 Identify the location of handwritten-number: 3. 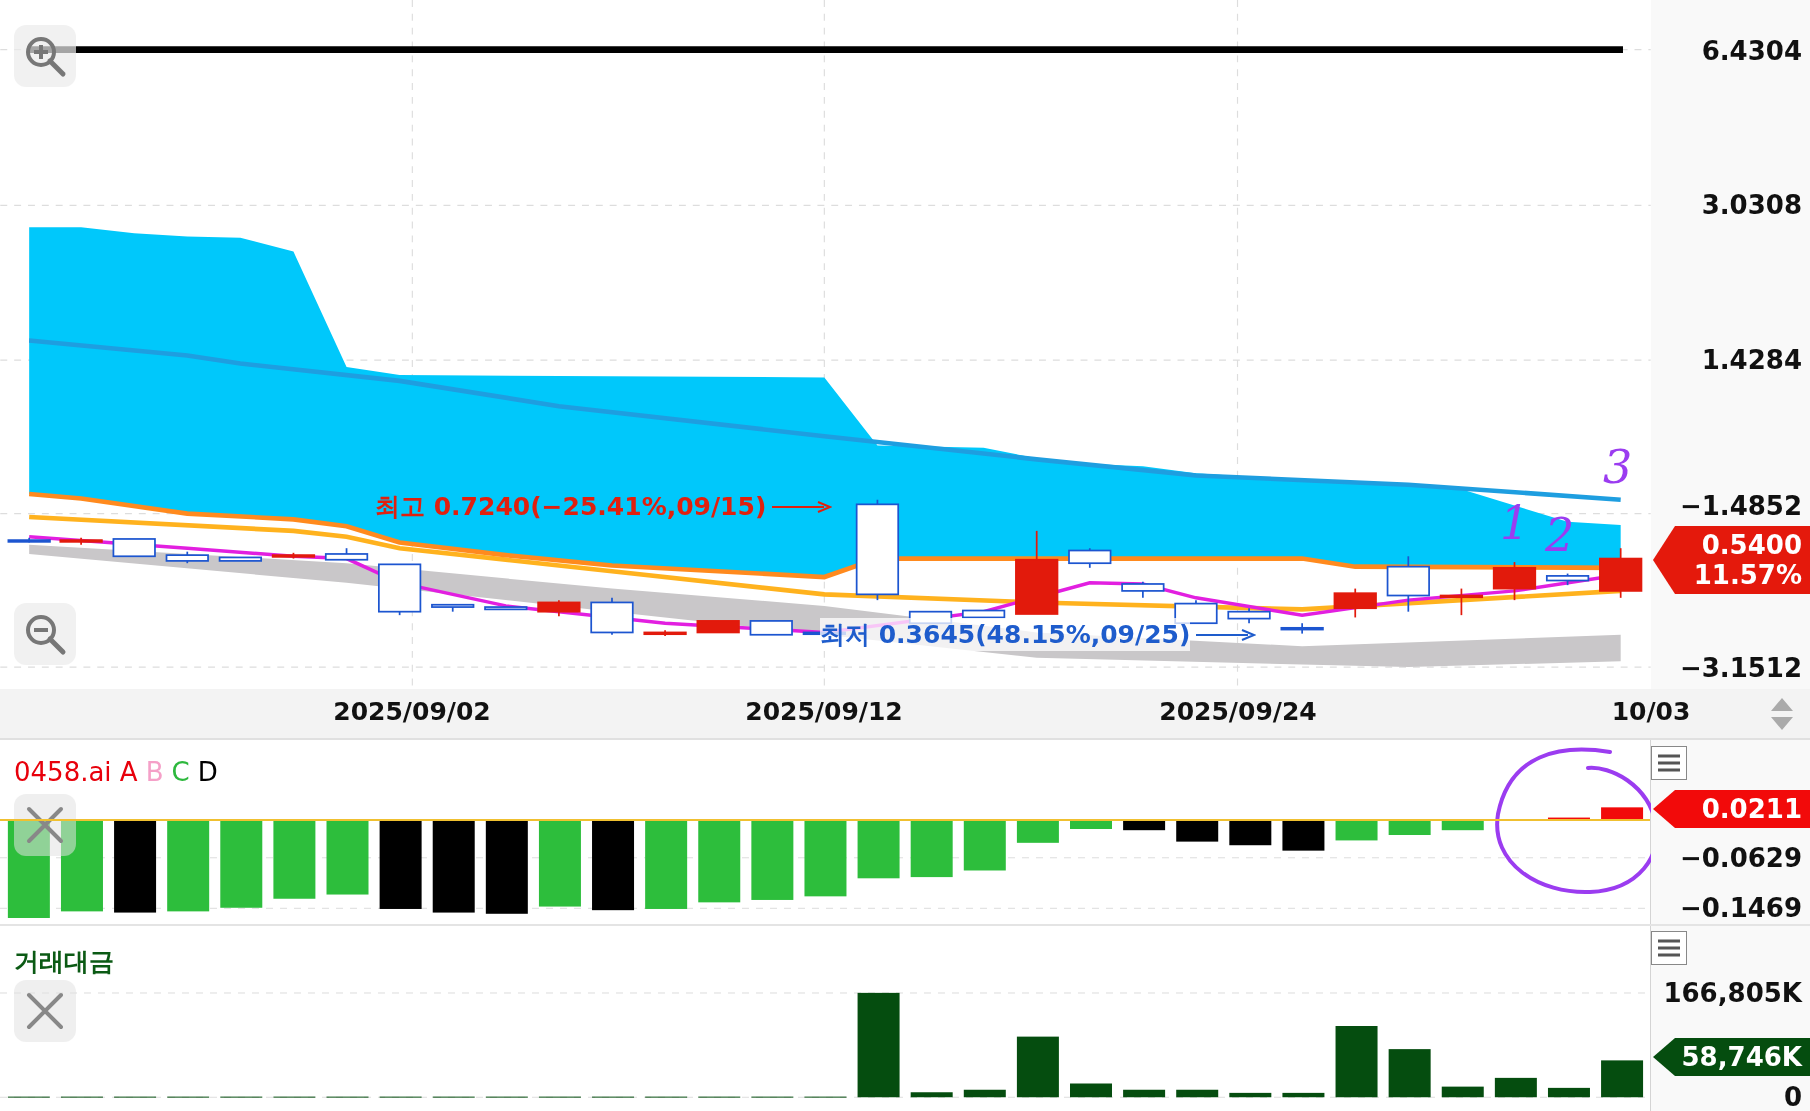
(1618, 467).